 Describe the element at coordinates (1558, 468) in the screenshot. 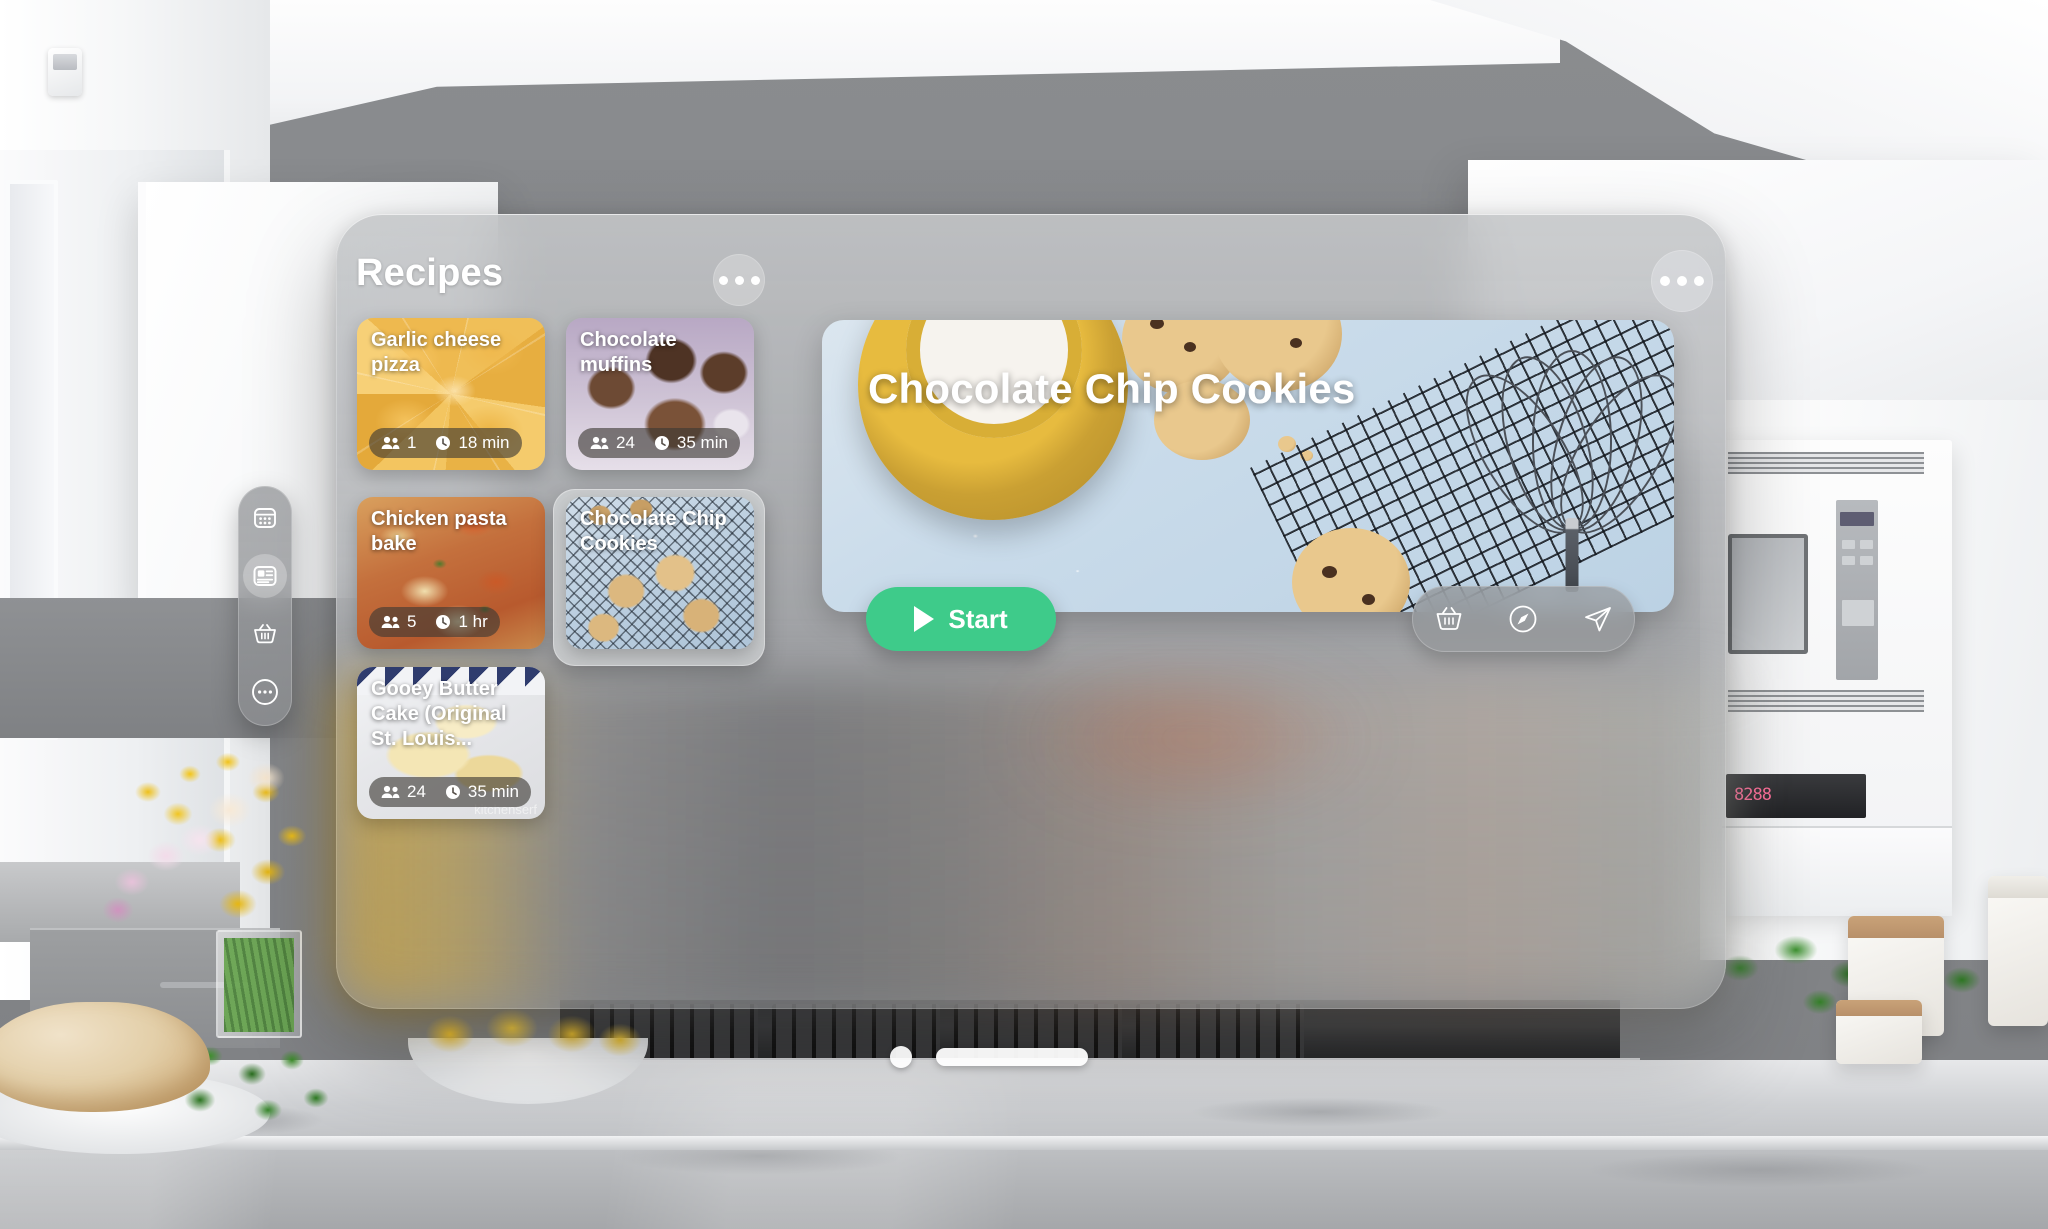

I see `whisk` at that location.